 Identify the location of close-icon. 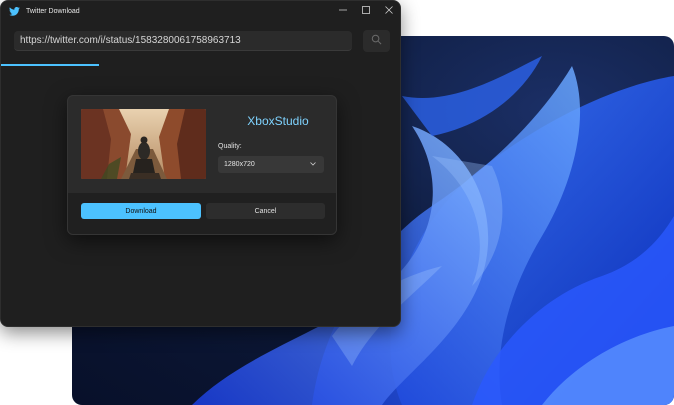
(388, 11).